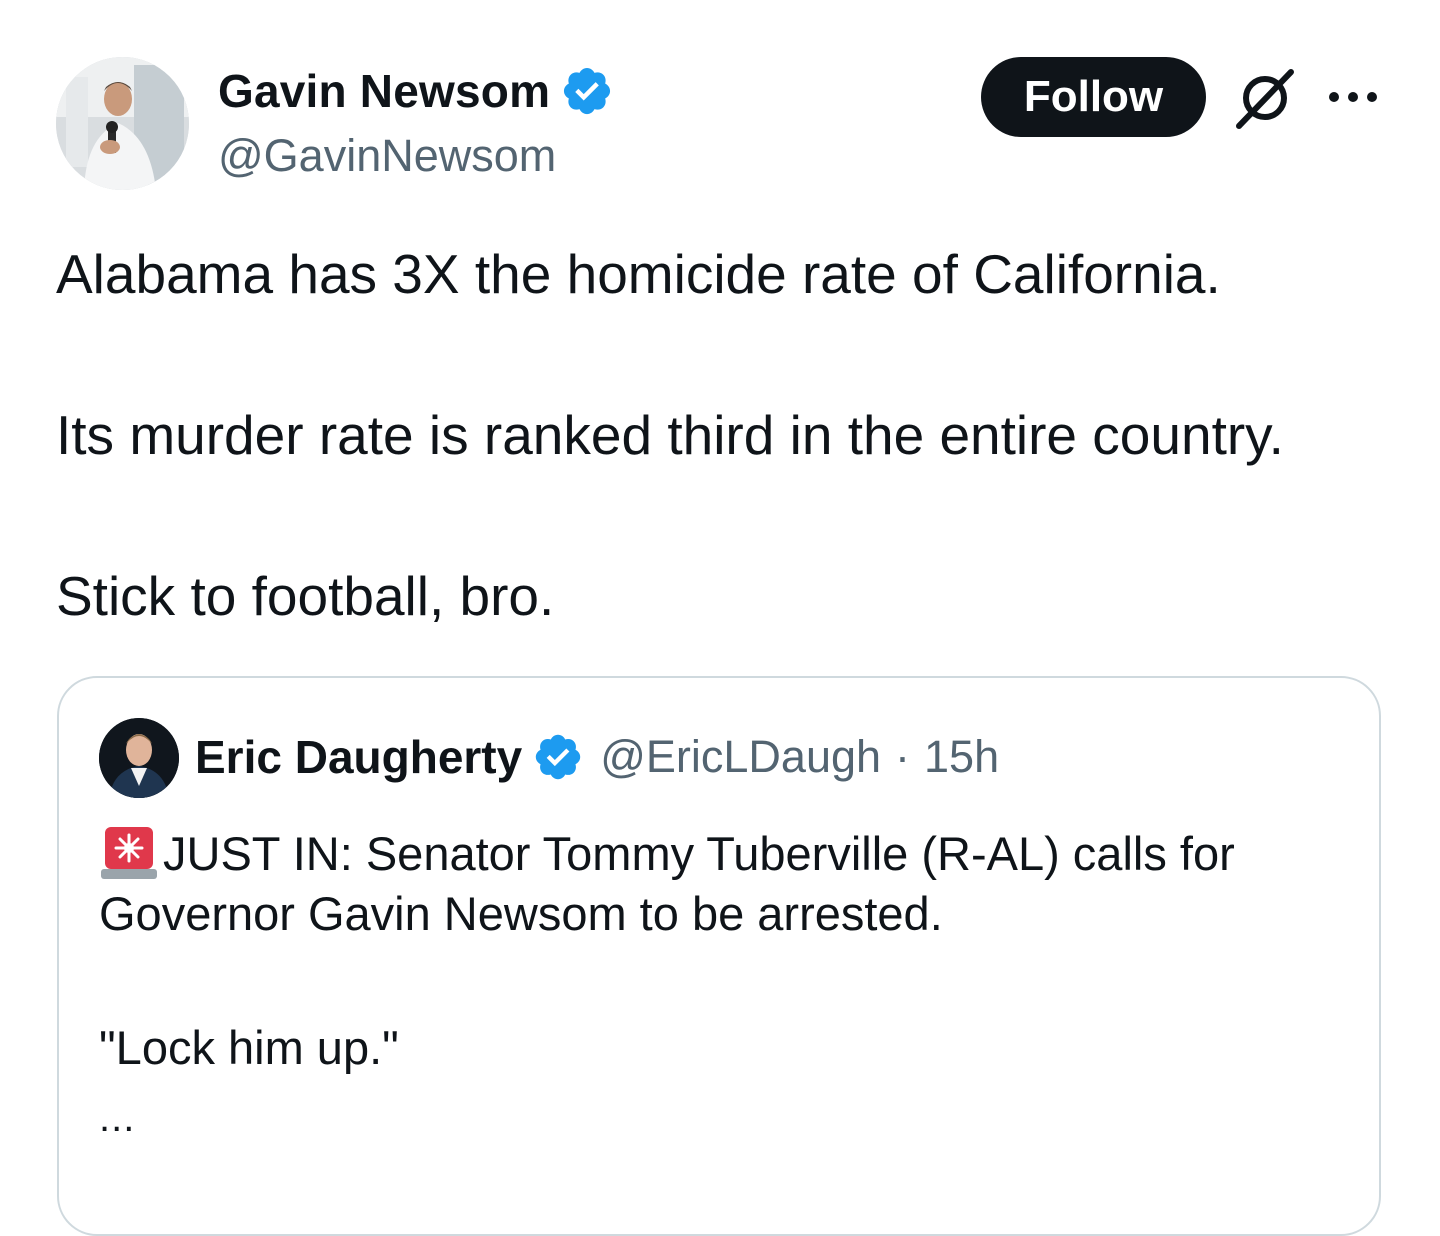 This screenshot has height=1236, width=1440. I want to click on grok-icon, so click(1265, 98).